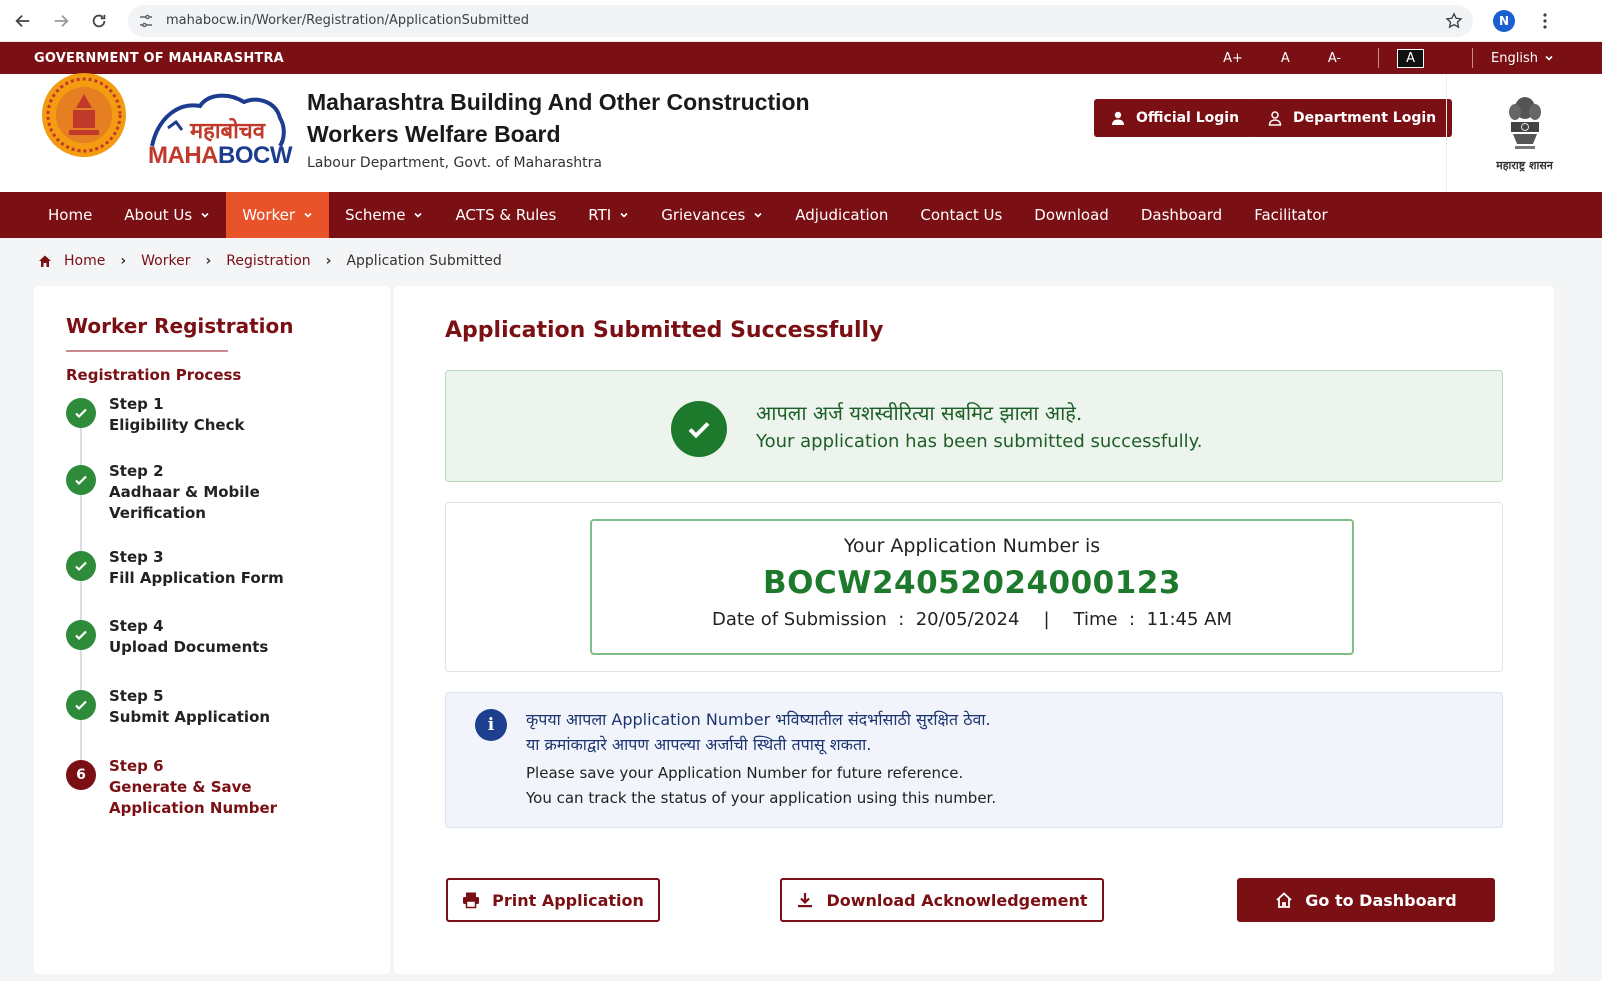 The image size is (1602, 981). Describe the element at coordinates (600, 215) in the screenshot. I see `nav-label: RTI` at that location.